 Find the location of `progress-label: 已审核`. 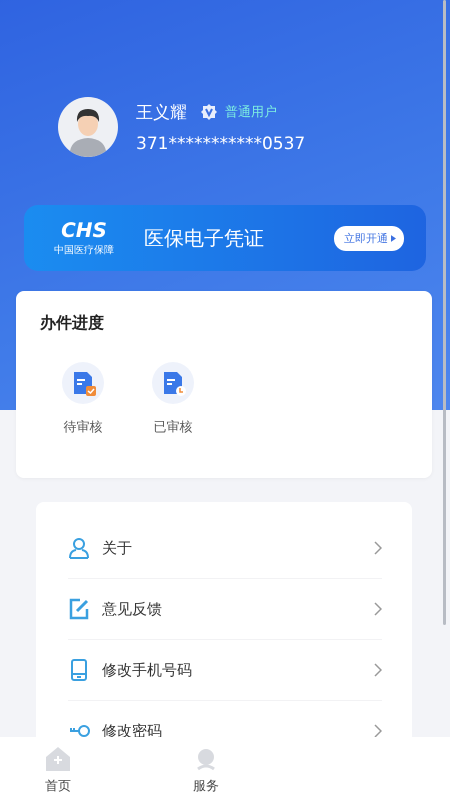

progress-label: 已审核 is located at coordinates (173, 427).